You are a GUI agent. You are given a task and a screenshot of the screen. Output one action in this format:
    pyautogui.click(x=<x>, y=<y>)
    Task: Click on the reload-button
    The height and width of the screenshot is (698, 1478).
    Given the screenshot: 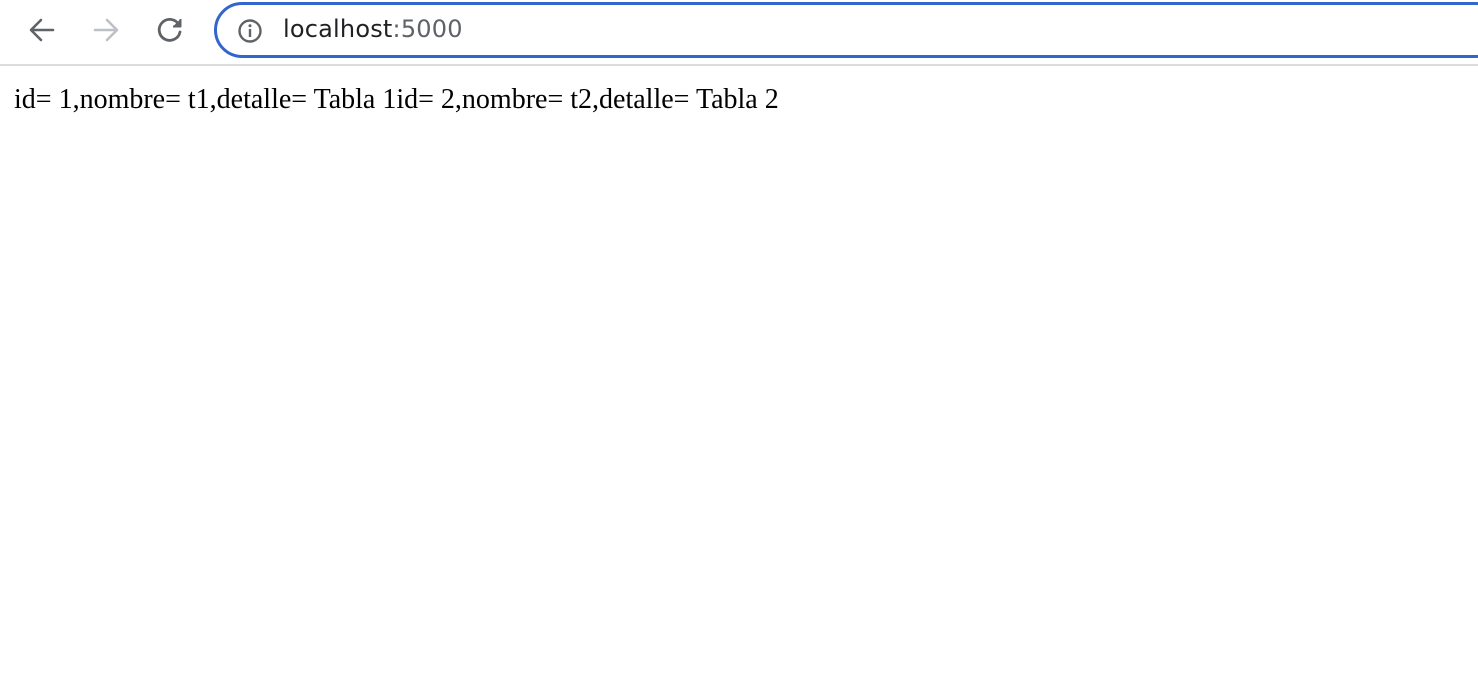 What is the action you would take?
    pyautogui.click(x=170, y=30)
    